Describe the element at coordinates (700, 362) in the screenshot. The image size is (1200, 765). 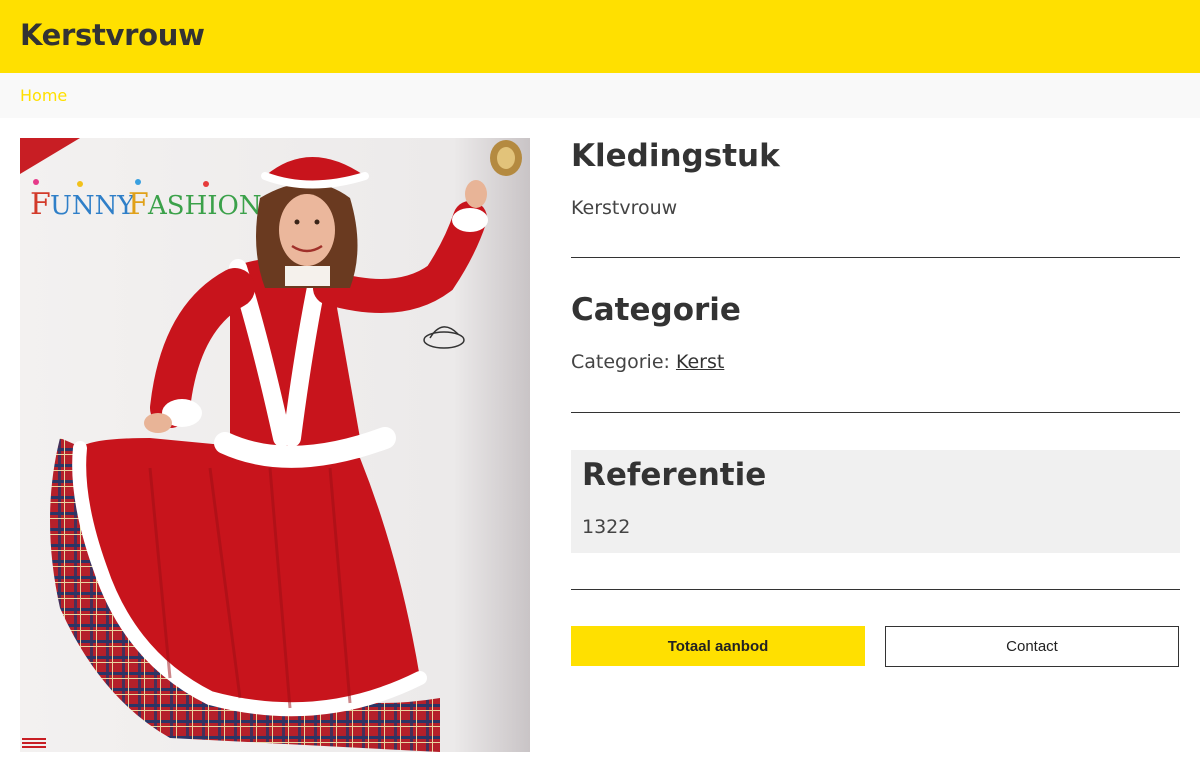
I see `category-link: Kerst` at that location.